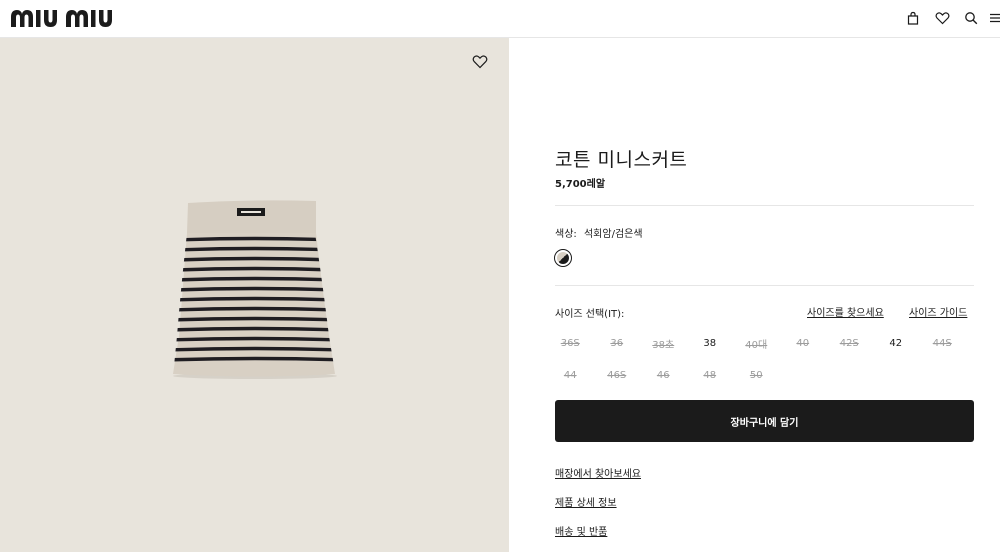 Image resolution: width=1000 pixels, height=552 pixels. Describe the element at coordinates (581, 530) in the screenshot. I see `shipping-returns-link: 배송 및 반품` at that location.